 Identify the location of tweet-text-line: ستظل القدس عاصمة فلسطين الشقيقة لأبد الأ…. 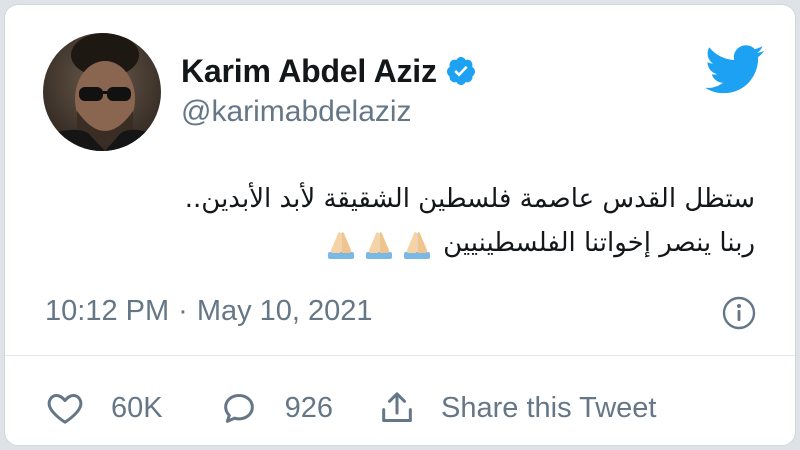
(469, 199).